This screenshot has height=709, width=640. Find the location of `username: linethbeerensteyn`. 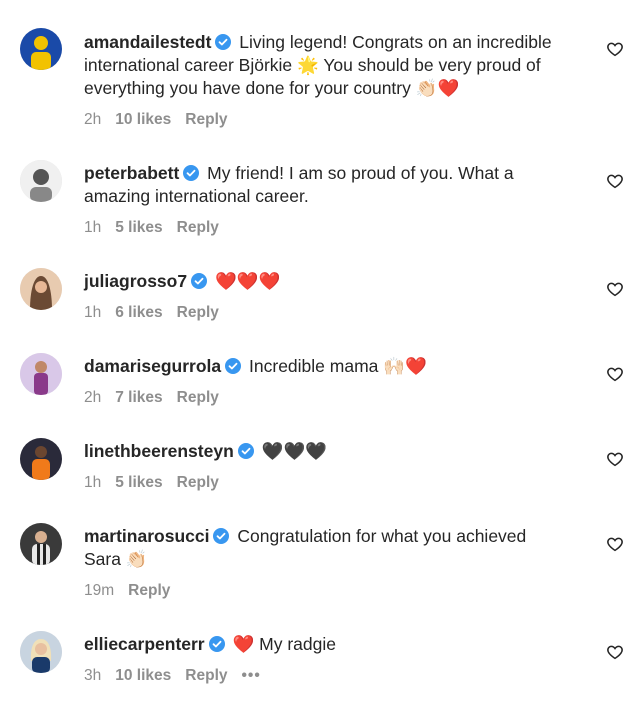

username: linethbeerensteyn is located at coordinates (159, 451).